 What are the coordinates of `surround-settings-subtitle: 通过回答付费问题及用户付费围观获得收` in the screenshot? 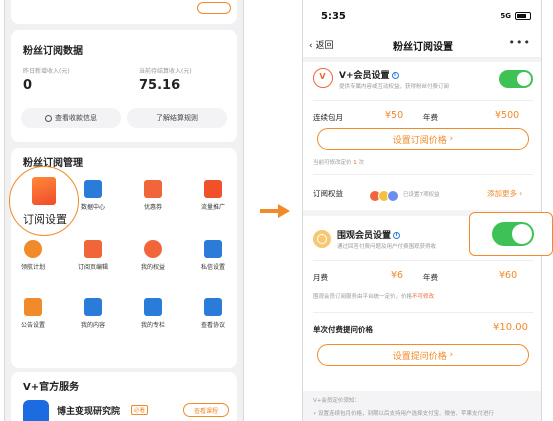 It's located at (387, 247).